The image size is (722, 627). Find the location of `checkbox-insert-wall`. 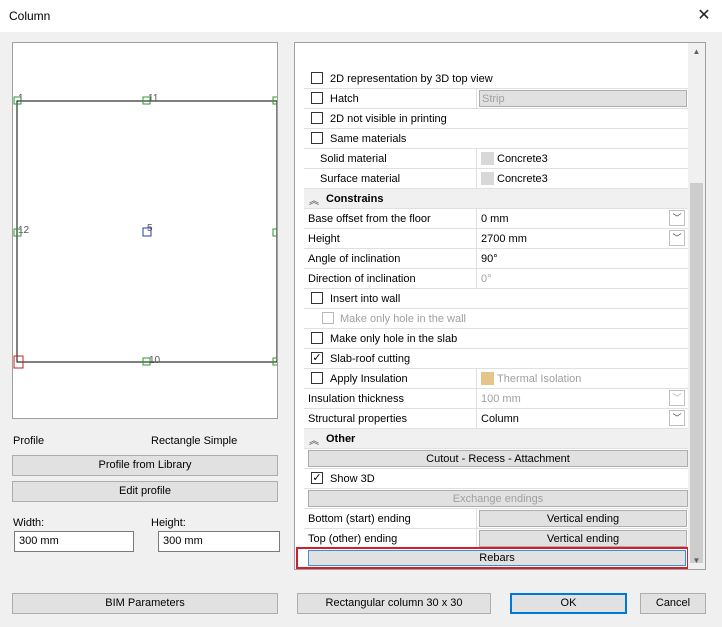

checkbox-insert-wall is located at coordinates (317, 298).